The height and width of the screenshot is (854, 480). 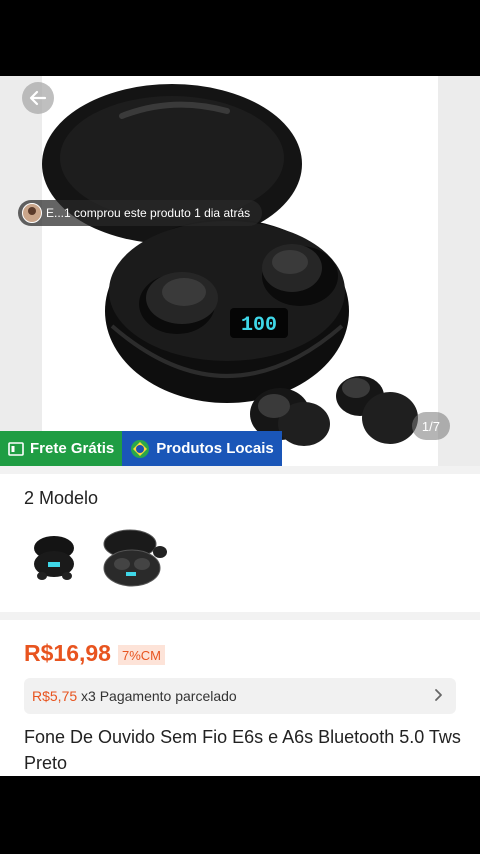 I want to click on shipping-badges: Frete Grátis Produtos Locais, so click(x=141, y=448).